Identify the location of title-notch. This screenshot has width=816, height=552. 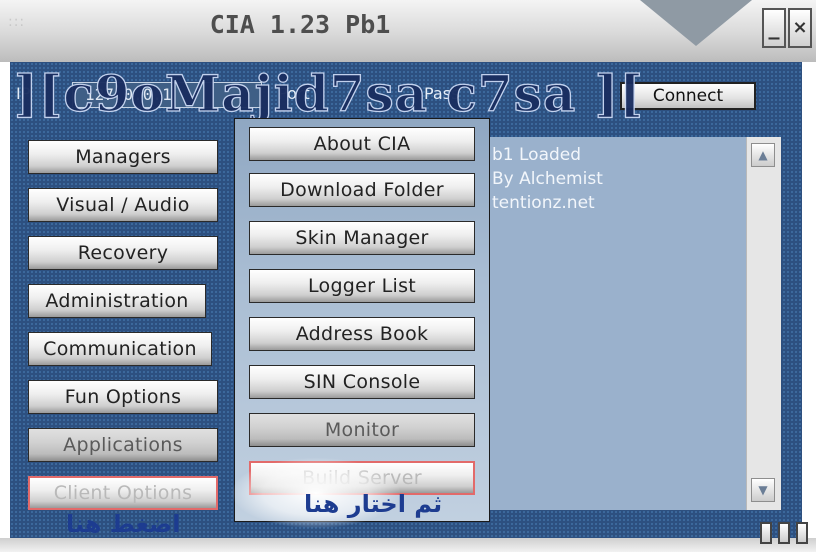
(696, 23).